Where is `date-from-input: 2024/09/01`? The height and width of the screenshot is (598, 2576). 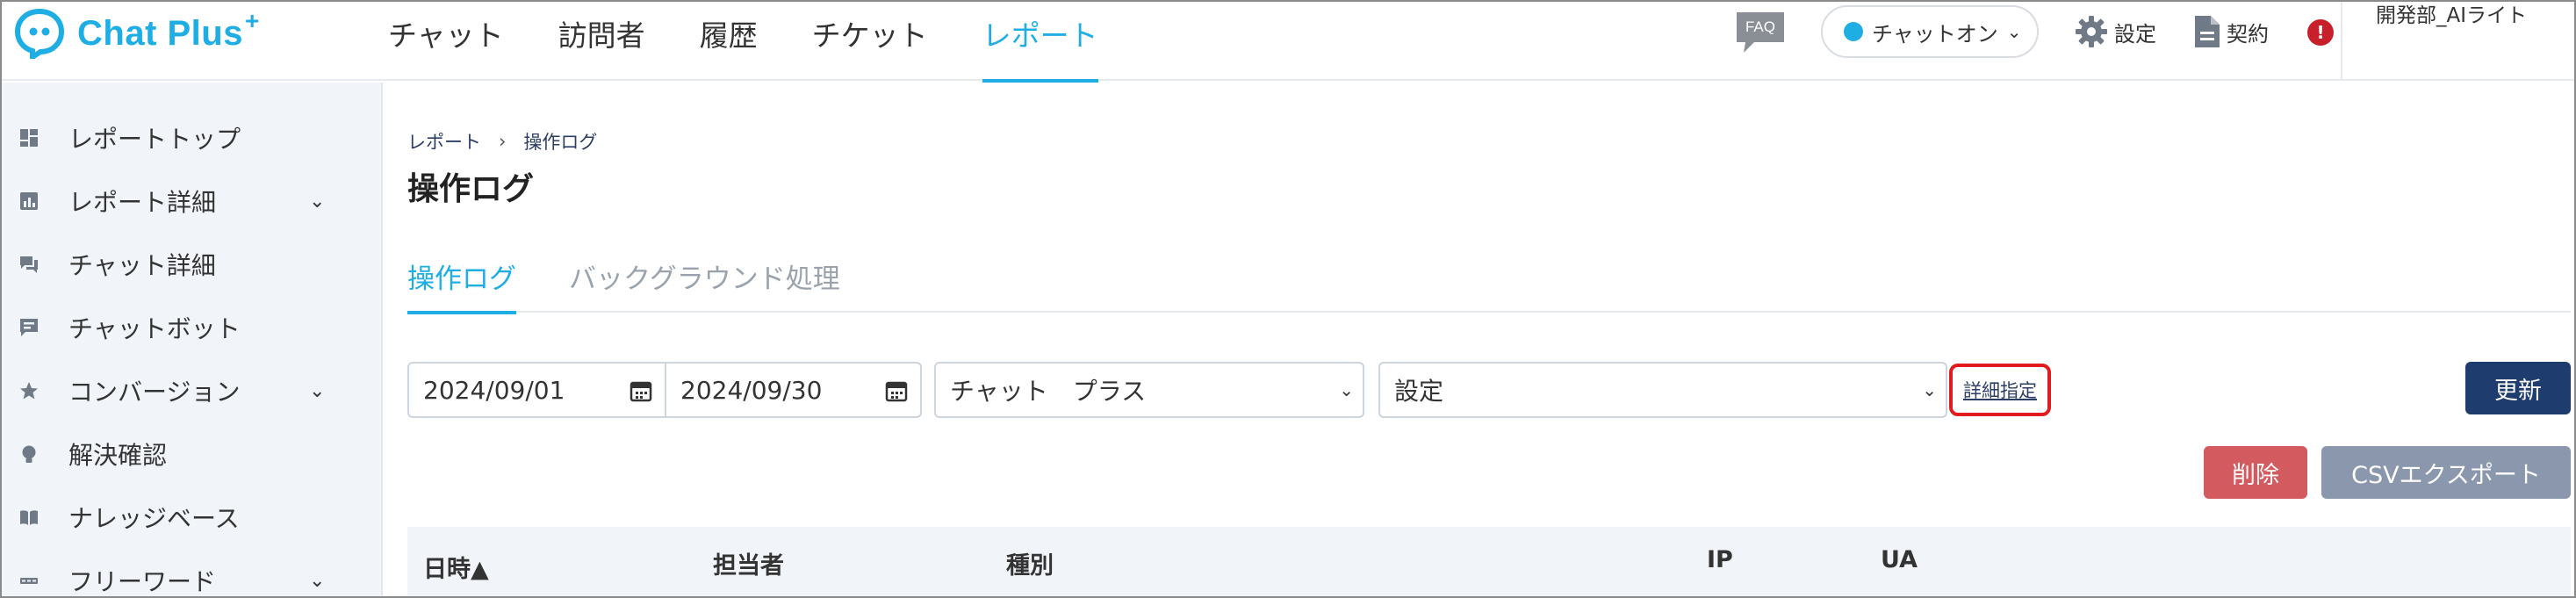
date-from-input: 2024/09/01 is located at coordinates (537, 390).